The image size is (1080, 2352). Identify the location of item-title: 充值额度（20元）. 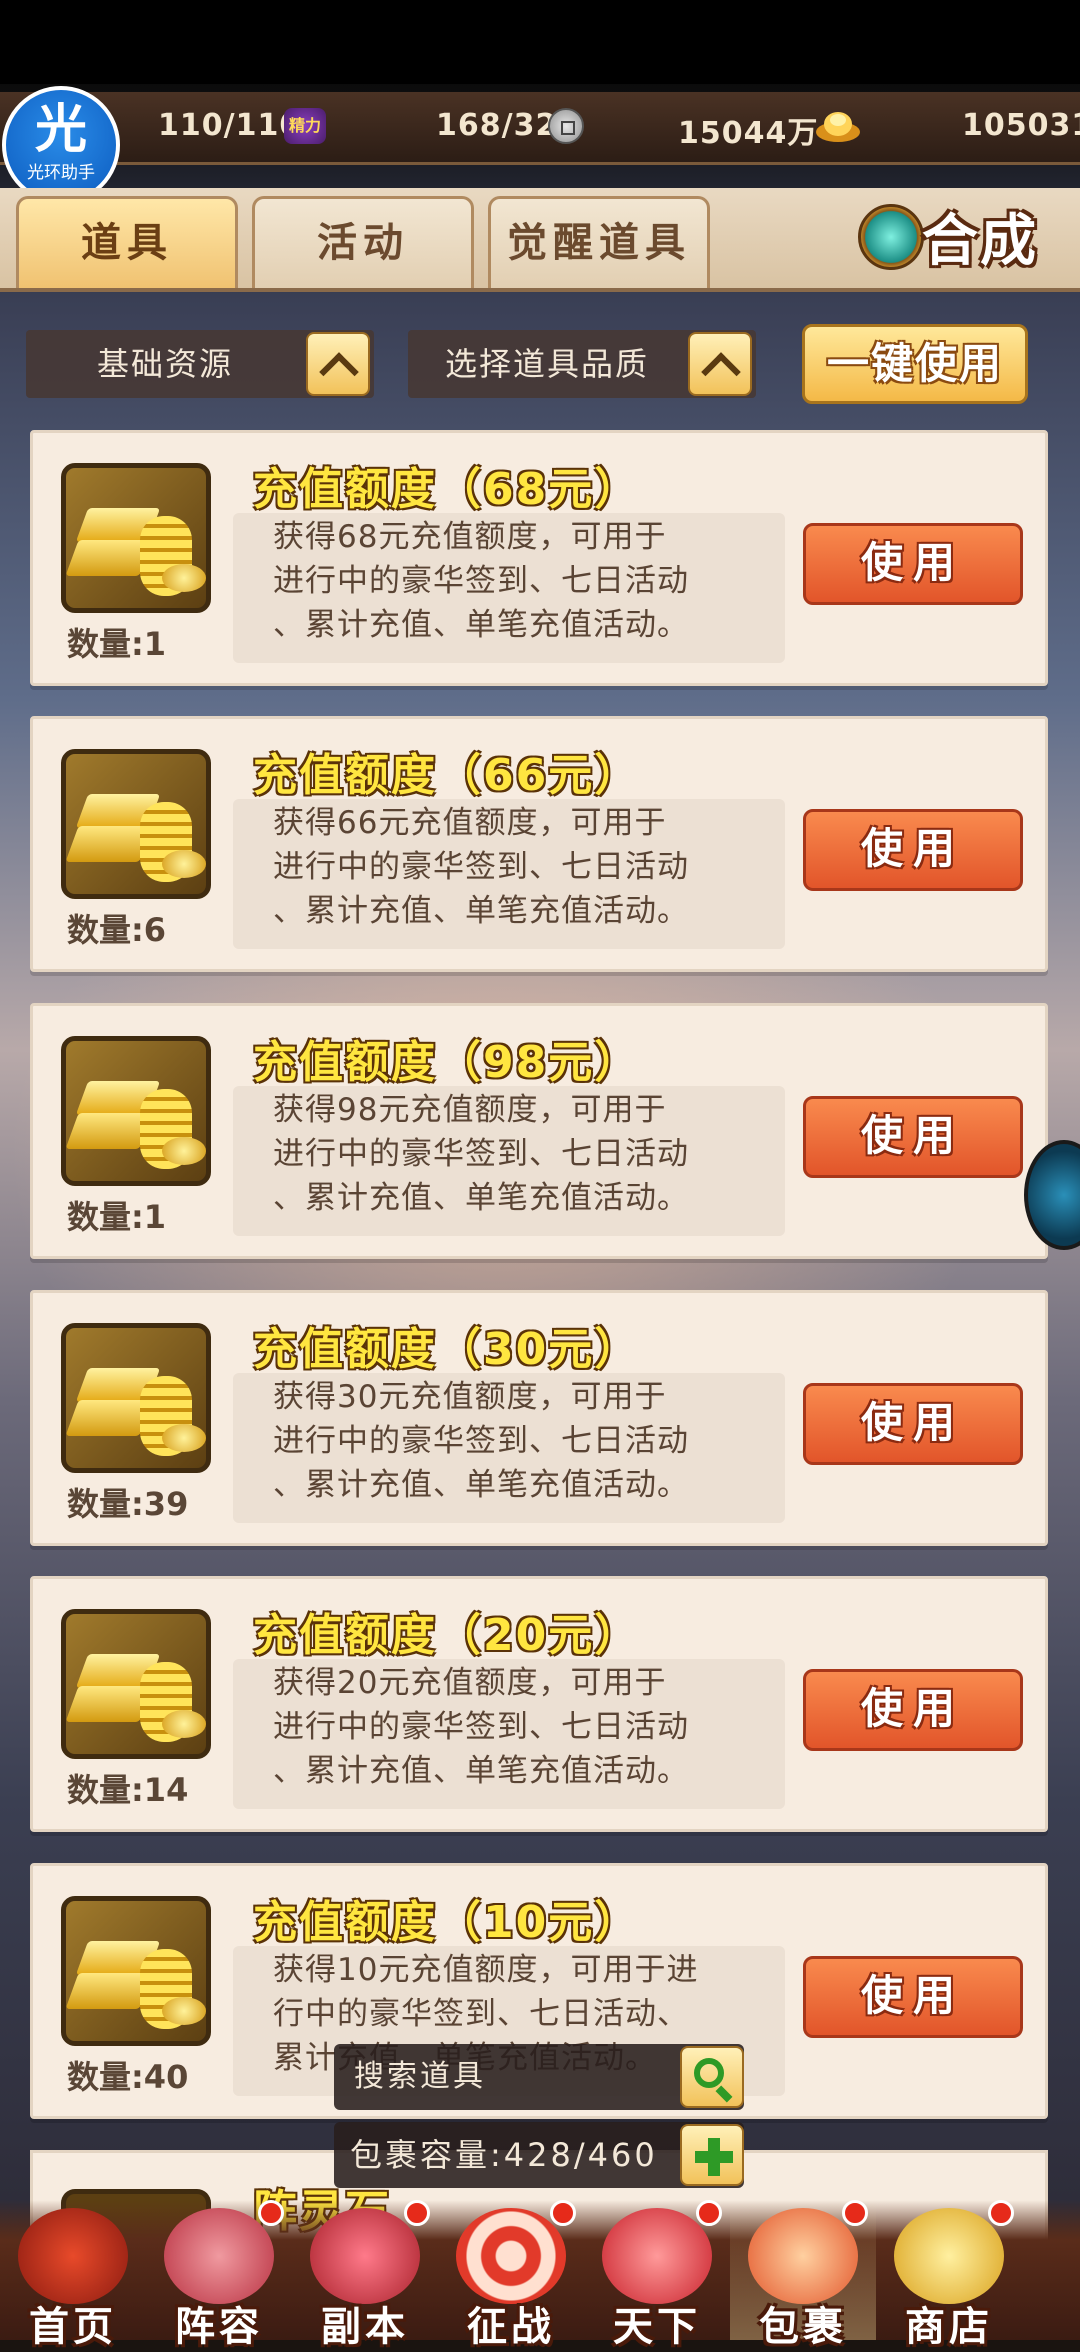
(447, 1635).